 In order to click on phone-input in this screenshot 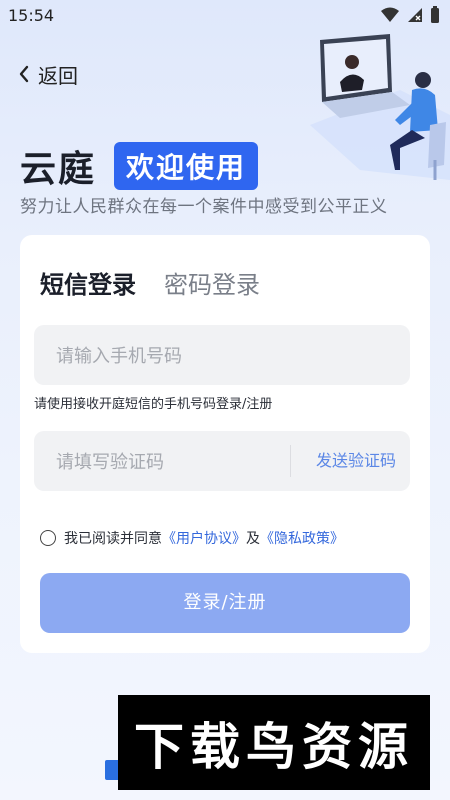, I will do `click(216, 356)`.